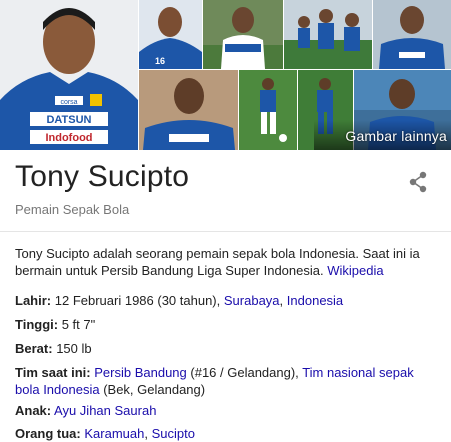  I want to click on fact-link-persib: Persib Bandung, so click(140, 372).